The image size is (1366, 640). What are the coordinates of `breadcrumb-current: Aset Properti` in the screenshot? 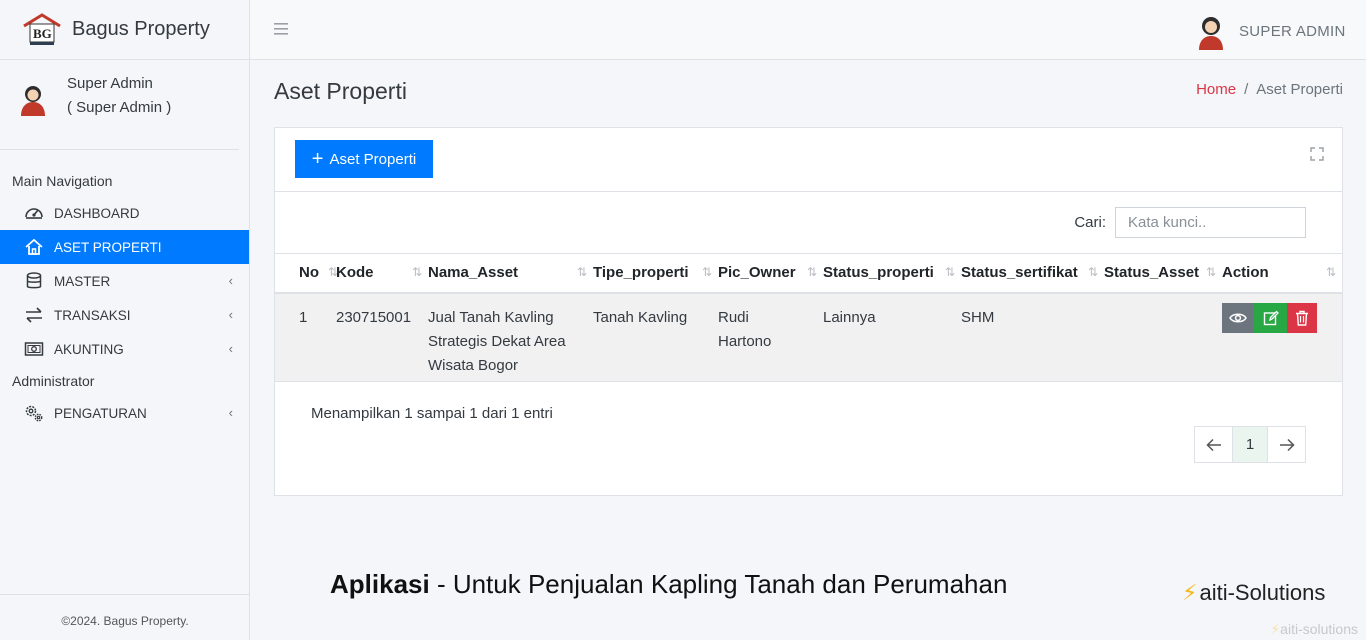 It's located at (1299, 89).